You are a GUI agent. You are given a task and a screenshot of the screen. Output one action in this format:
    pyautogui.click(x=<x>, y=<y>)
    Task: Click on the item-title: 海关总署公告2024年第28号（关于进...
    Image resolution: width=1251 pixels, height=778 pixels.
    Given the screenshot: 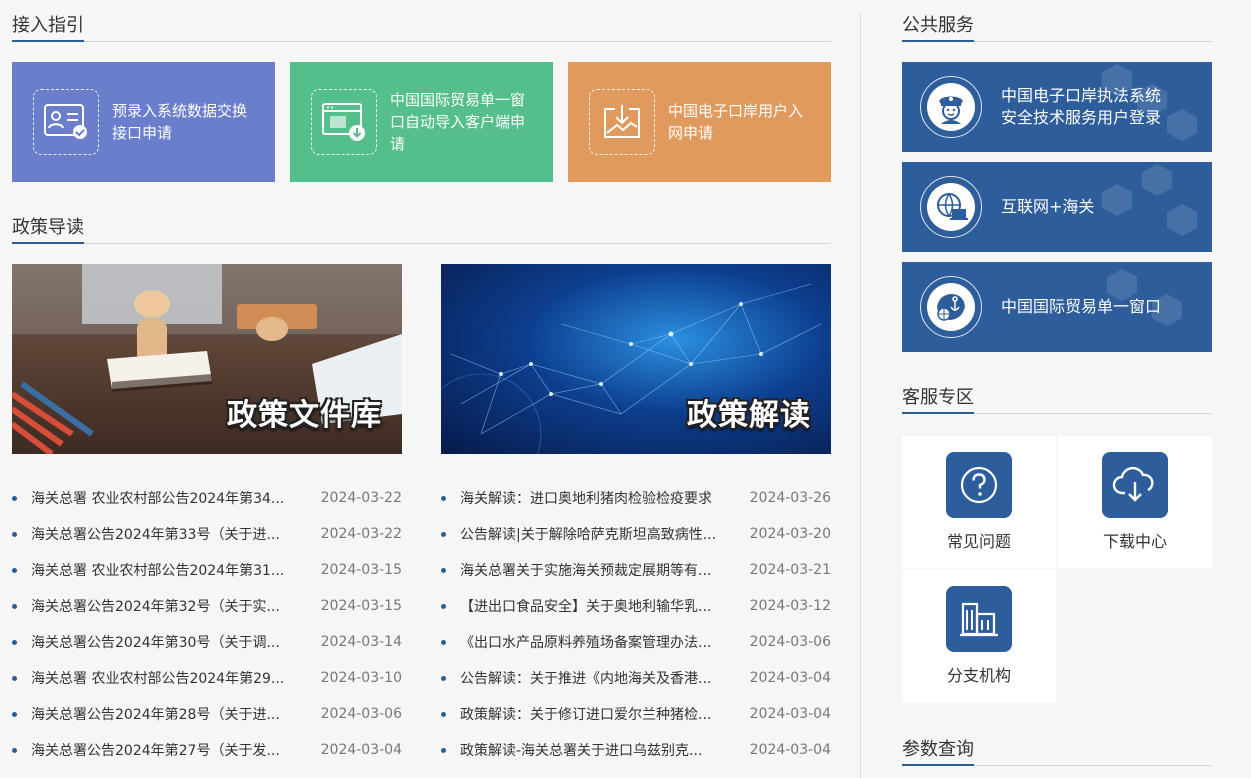 What is the action you would take?
    pyautogui.click(x=155, y=715)
    